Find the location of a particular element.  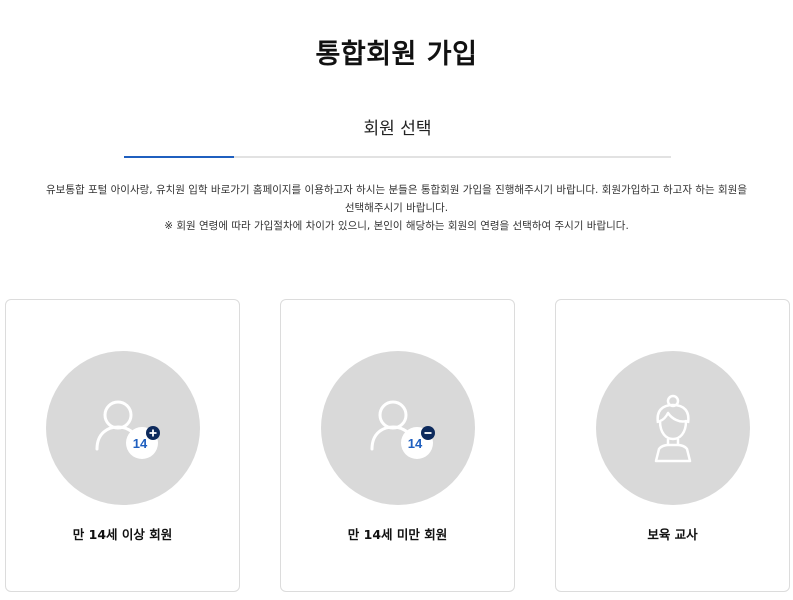

teacher-card: 보육 교사 is located at coordinates (672, 445).